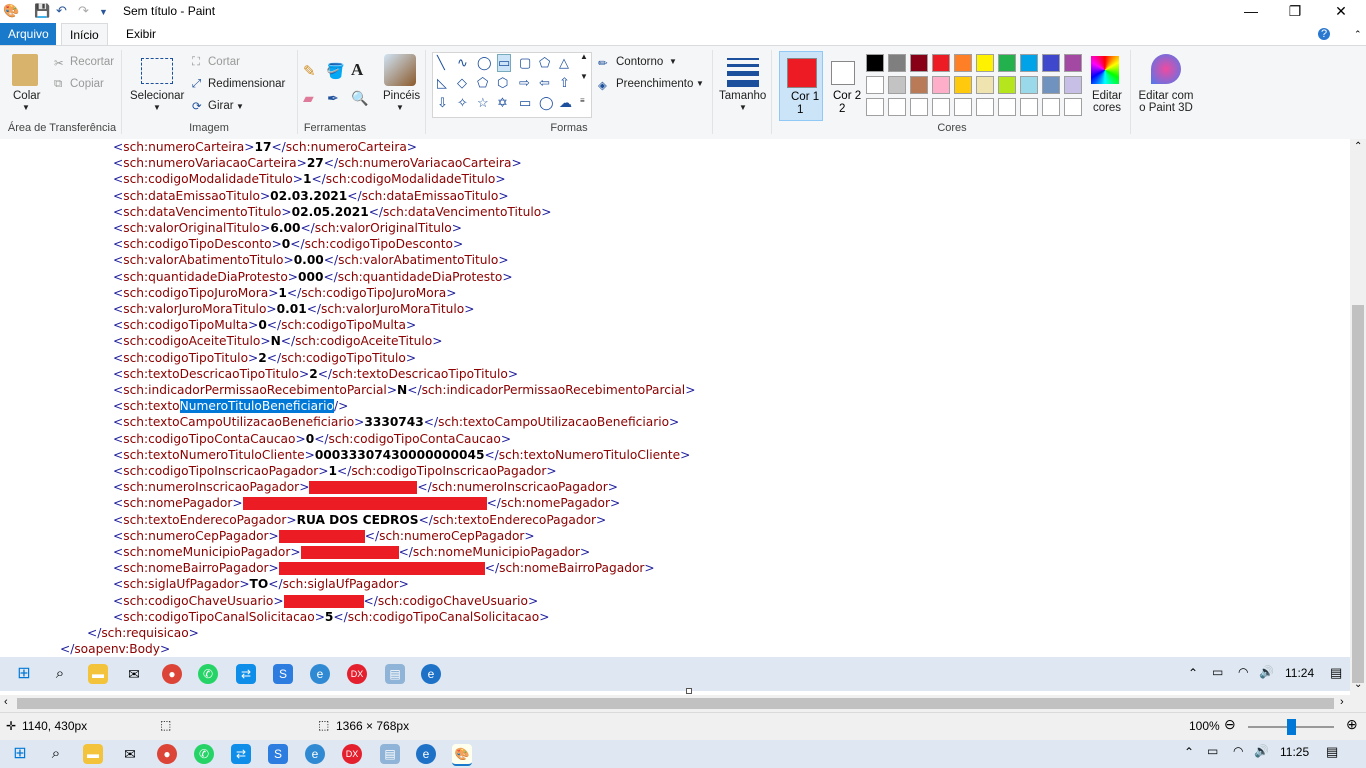  I want to click on down-arrow-shape-icon: ⇩, so click(442, 103).